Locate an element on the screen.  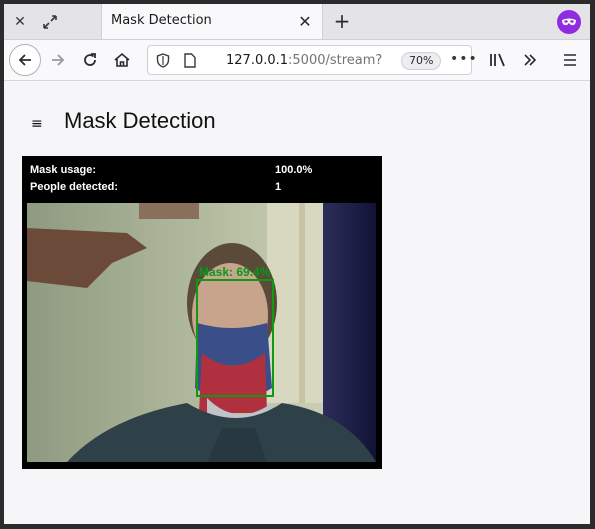
url-bar: 127.0.0.1:5000/stream? 70% ••• is located at coordinates (312, 60).